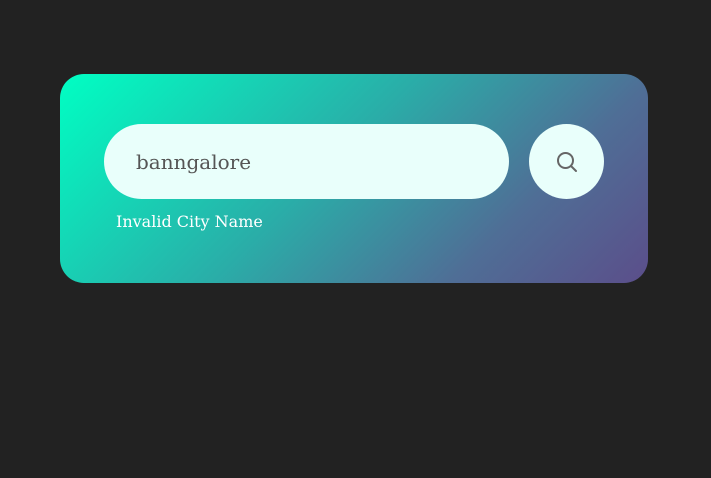  I want to click on city-search-input, so click(306, 161).